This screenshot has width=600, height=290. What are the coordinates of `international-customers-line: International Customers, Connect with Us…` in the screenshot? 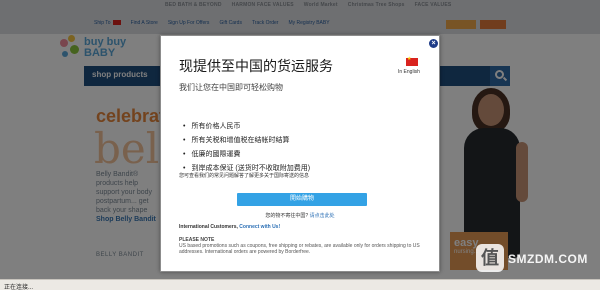 It's located at (229, 227).